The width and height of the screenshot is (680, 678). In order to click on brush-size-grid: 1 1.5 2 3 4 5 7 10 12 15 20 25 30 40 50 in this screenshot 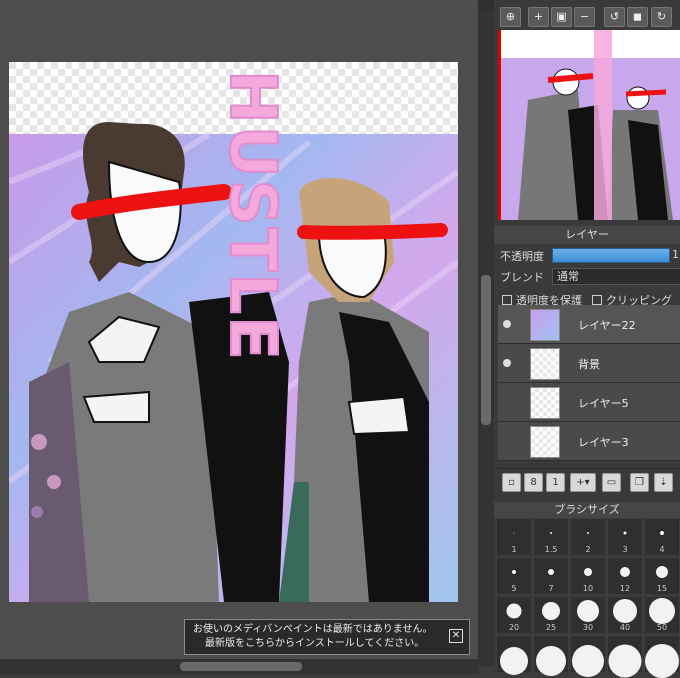, I will do `click(588, 598)`.